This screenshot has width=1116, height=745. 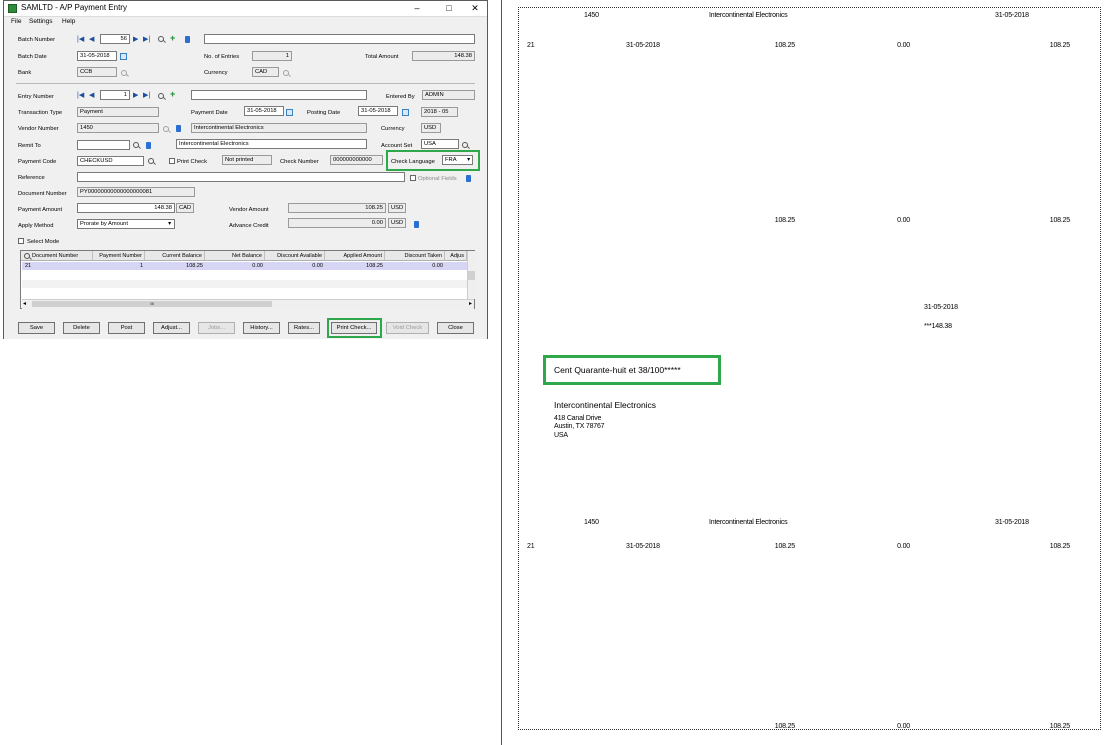 I want to click on stub1-total-net: 108.25, so click(x=1059, y=220).